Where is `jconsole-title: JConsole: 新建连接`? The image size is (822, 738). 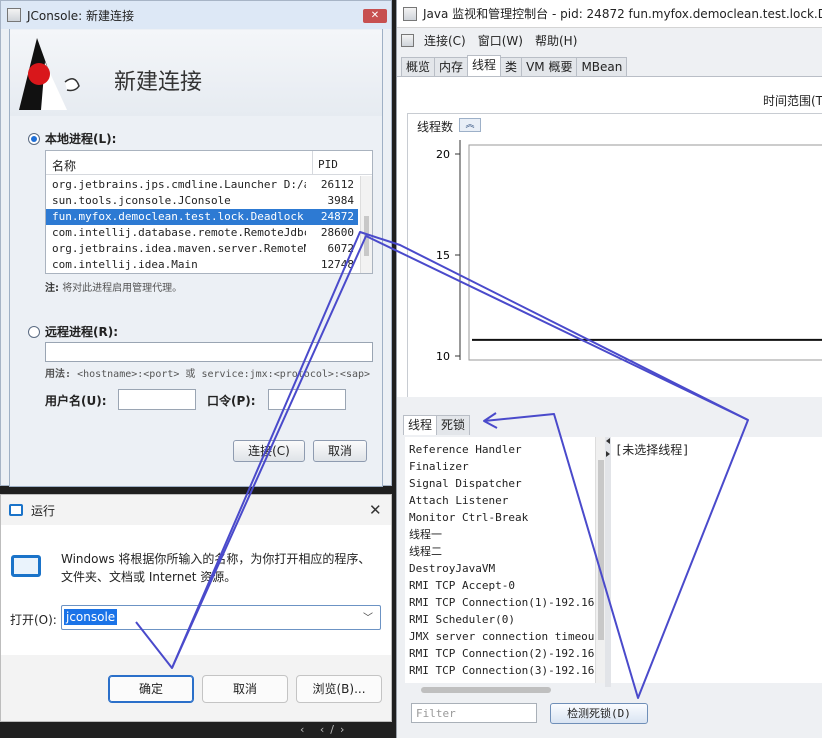 jconsole-title: JConsole: 新建连接 is located at coordinates (81, 15).